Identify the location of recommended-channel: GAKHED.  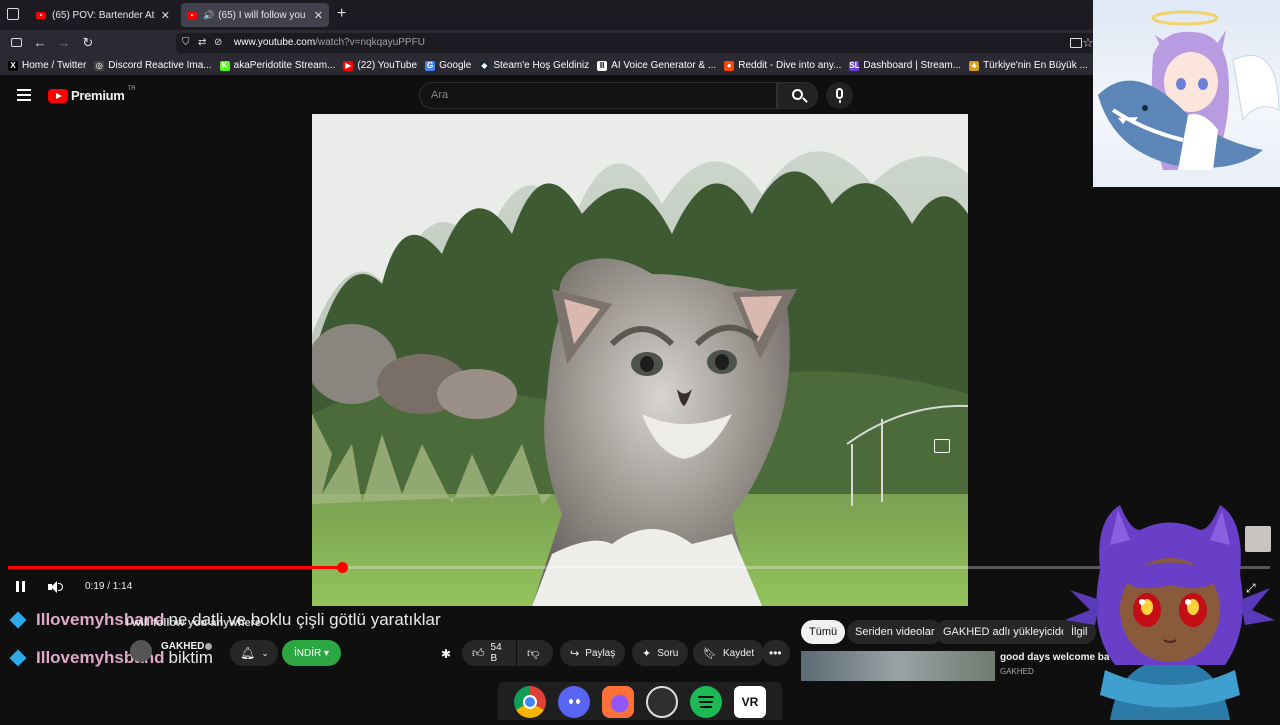
(1017, 671).